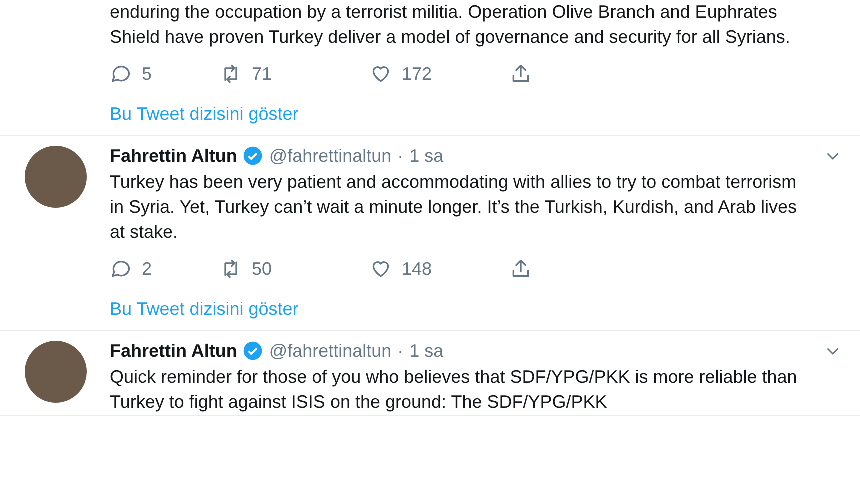 The height and width of the screenshot is (480, 860). I want to click on reply-count: 2, so click(147, 269).